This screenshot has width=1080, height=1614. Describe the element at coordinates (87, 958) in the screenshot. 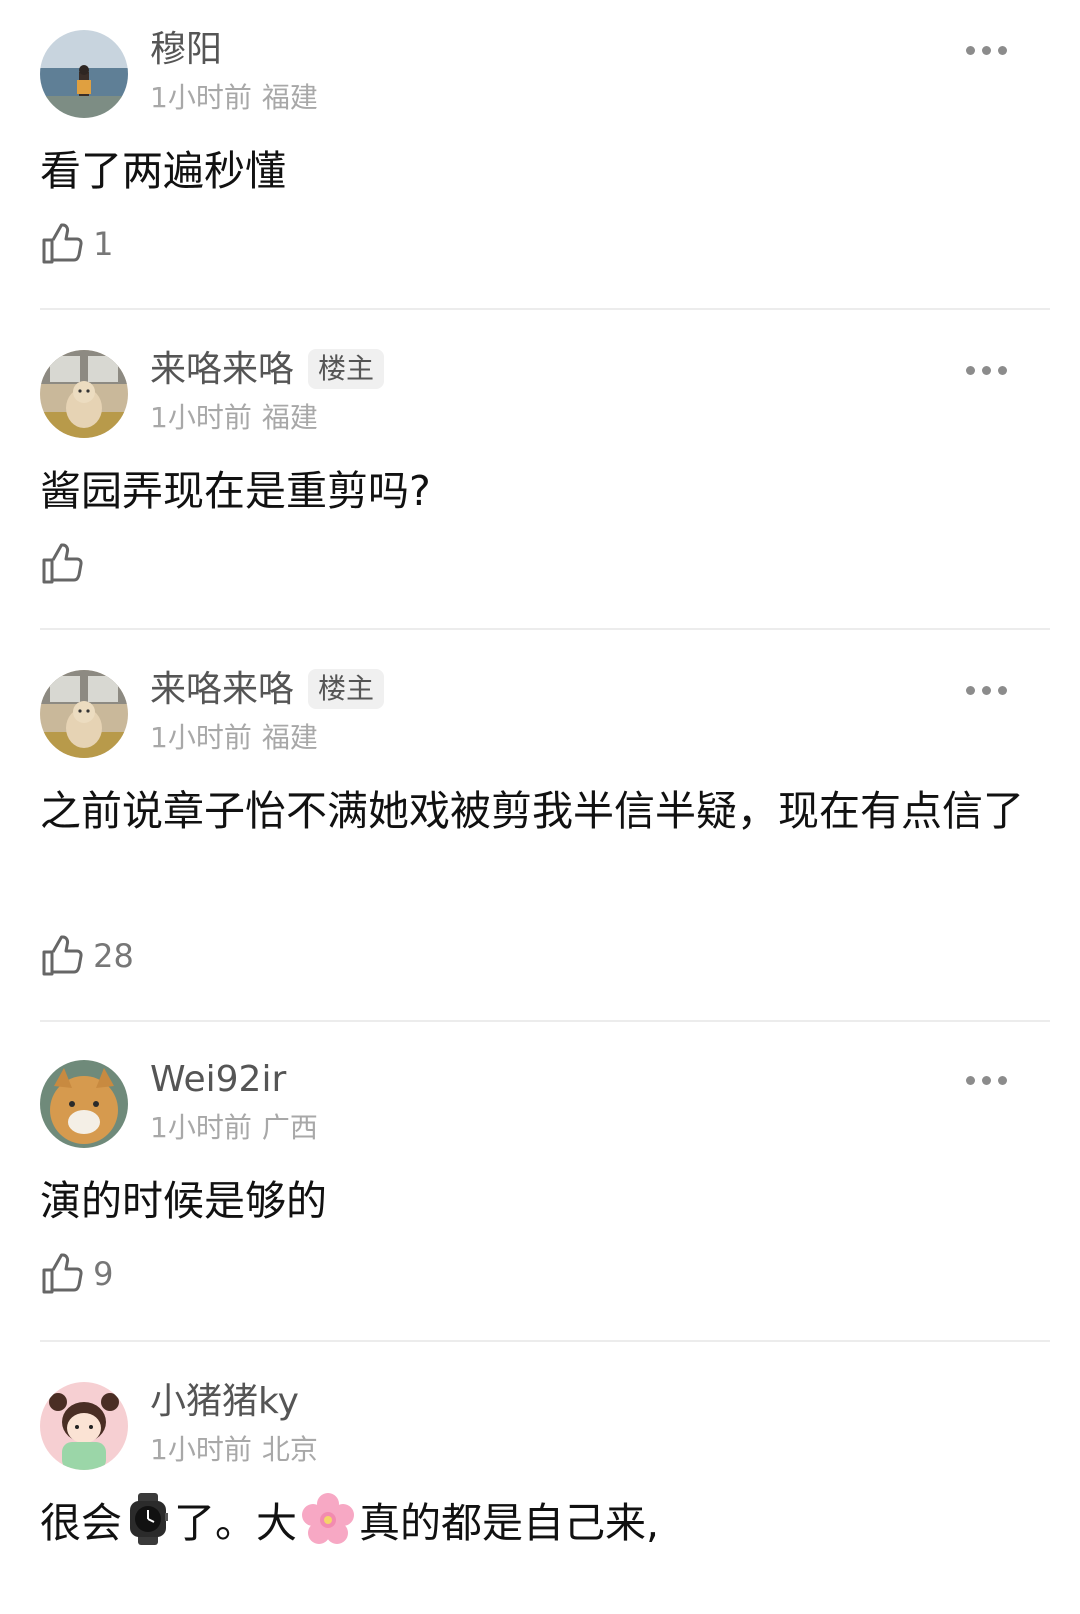

I see `like-button: 28` at that location.